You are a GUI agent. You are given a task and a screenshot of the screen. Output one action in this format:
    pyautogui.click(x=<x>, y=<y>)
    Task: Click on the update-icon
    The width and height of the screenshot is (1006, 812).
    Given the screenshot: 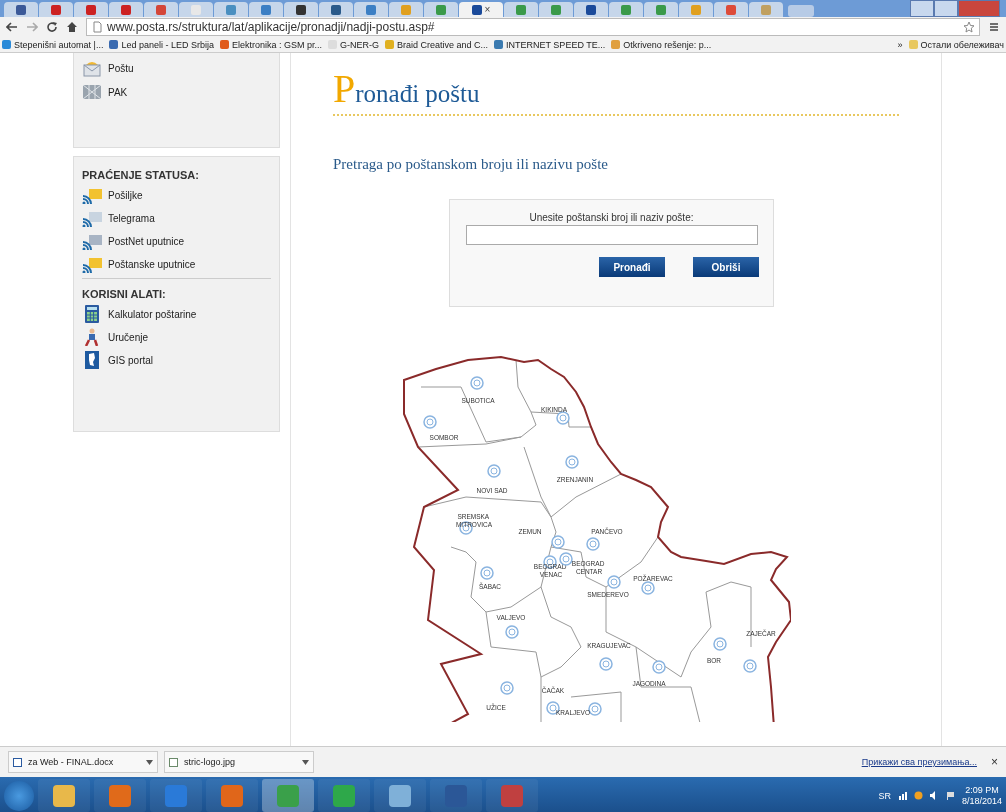 What is the action you would take?
    pyautogui.click(x=918, y=795)
    